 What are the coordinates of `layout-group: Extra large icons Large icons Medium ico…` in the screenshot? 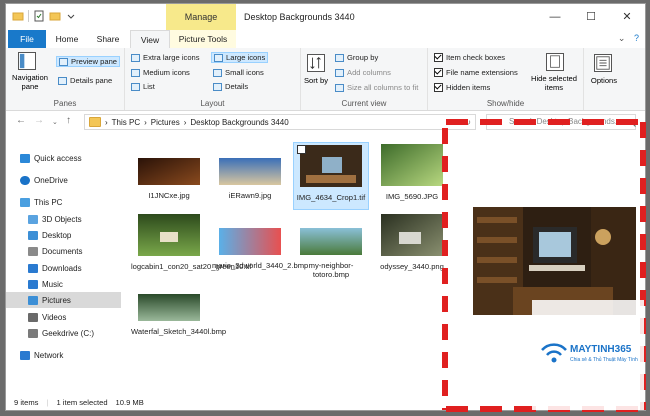 It's located at (213, 79).